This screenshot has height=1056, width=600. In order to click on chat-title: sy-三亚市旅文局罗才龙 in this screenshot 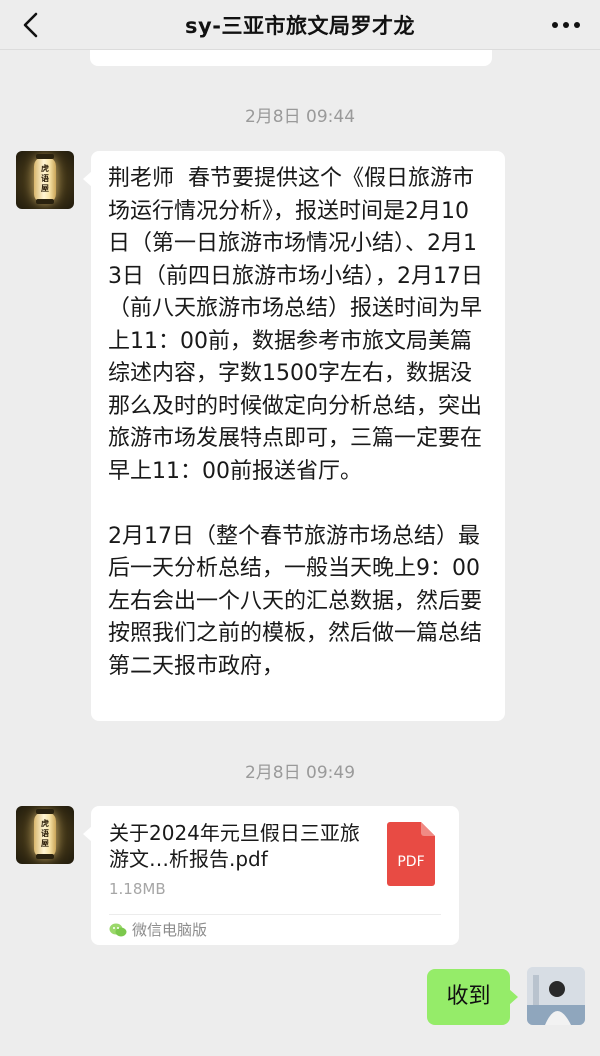, I will do `click(300, 25)`.